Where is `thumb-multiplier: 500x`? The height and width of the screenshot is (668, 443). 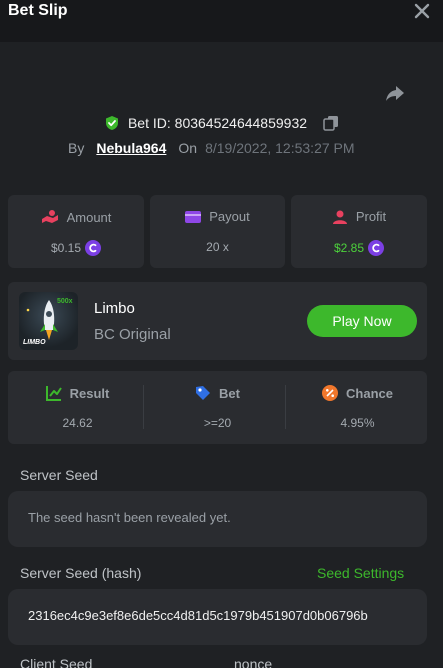 thumb-multiplier: 500x is located at coordinates (65, 301).